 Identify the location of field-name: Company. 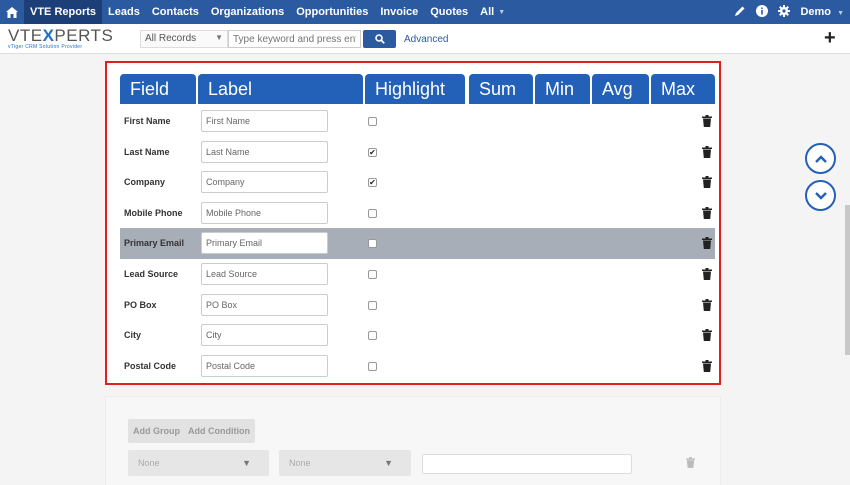
(145, 182).